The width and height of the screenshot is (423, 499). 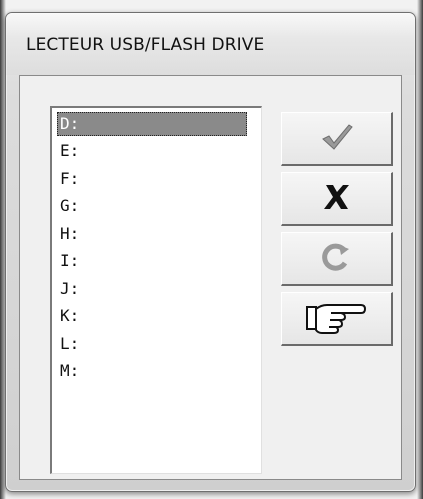 I want to click on ok-button, so click(x=337, y=139).